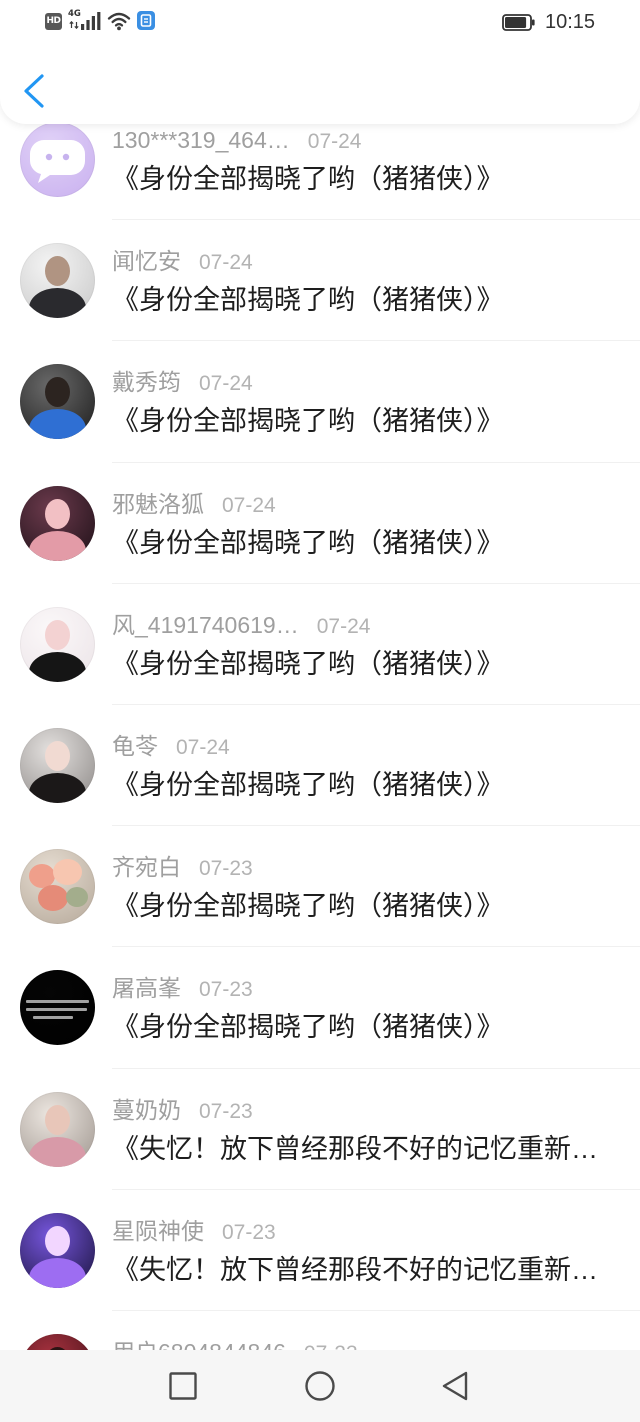 This screenshot has height=1422, width=640. Describe the element at coordinates (320, 523) in the screenshot. I see `list-item: 邪魅洛狐 07-24 《身份全部揭晓了哟（猪猪侠）》` at that location.